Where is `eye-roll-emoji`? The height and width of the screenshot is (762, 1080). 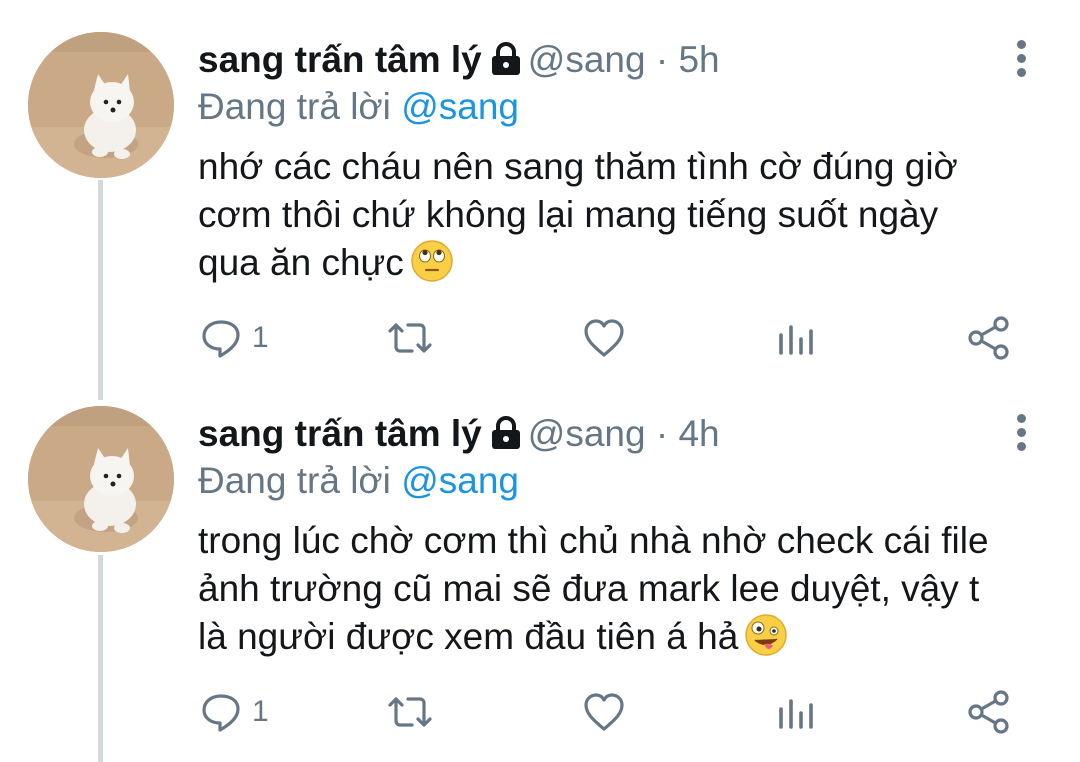 eye-roll-emoji is located at coordinates (432, 267).